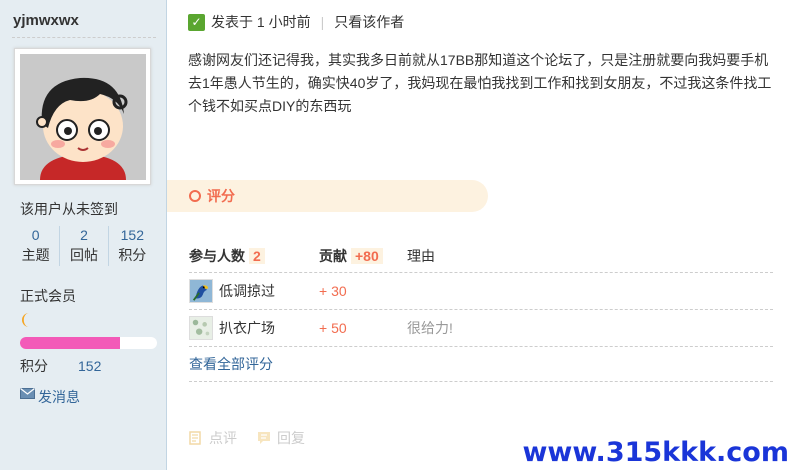 This screenshot has height=470, width=795. I want to click on online-status-icon: ✓, so click(196, 22).